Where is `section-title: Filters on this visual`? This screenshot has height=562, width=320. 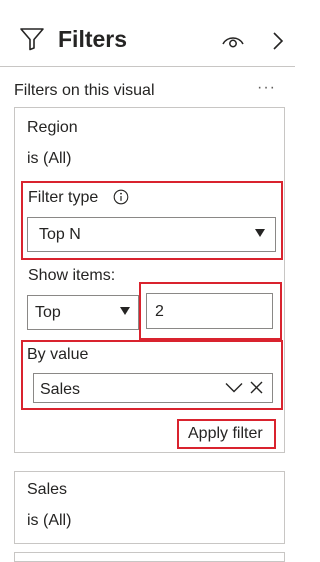 section-title: Filters on this visual is located at coordinates (84, 90).